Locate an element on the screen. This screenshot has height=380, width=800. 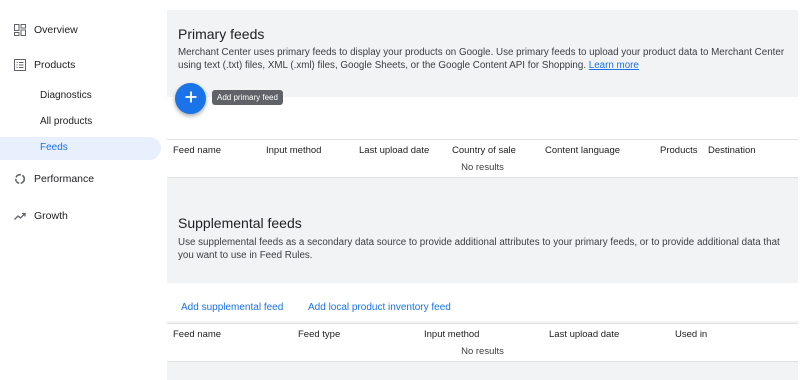
sidebar-subitem-feeds: Feeds is located at coordinates (54, 148).